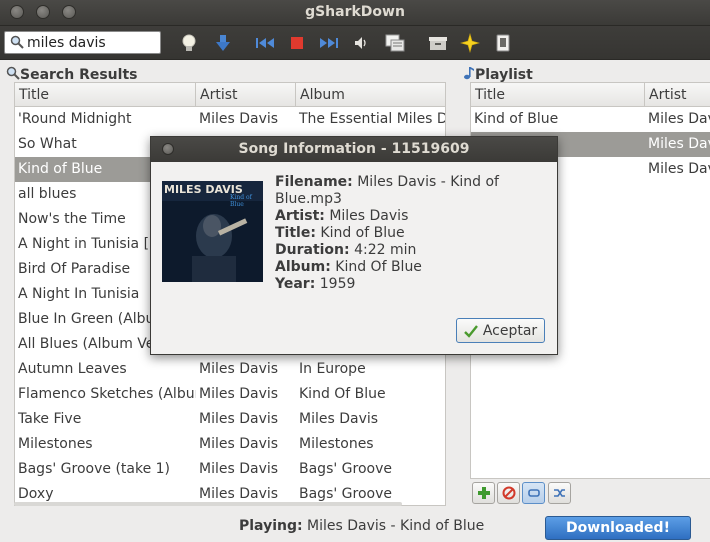  I want to click on repeat-icon, so click(533, 493).